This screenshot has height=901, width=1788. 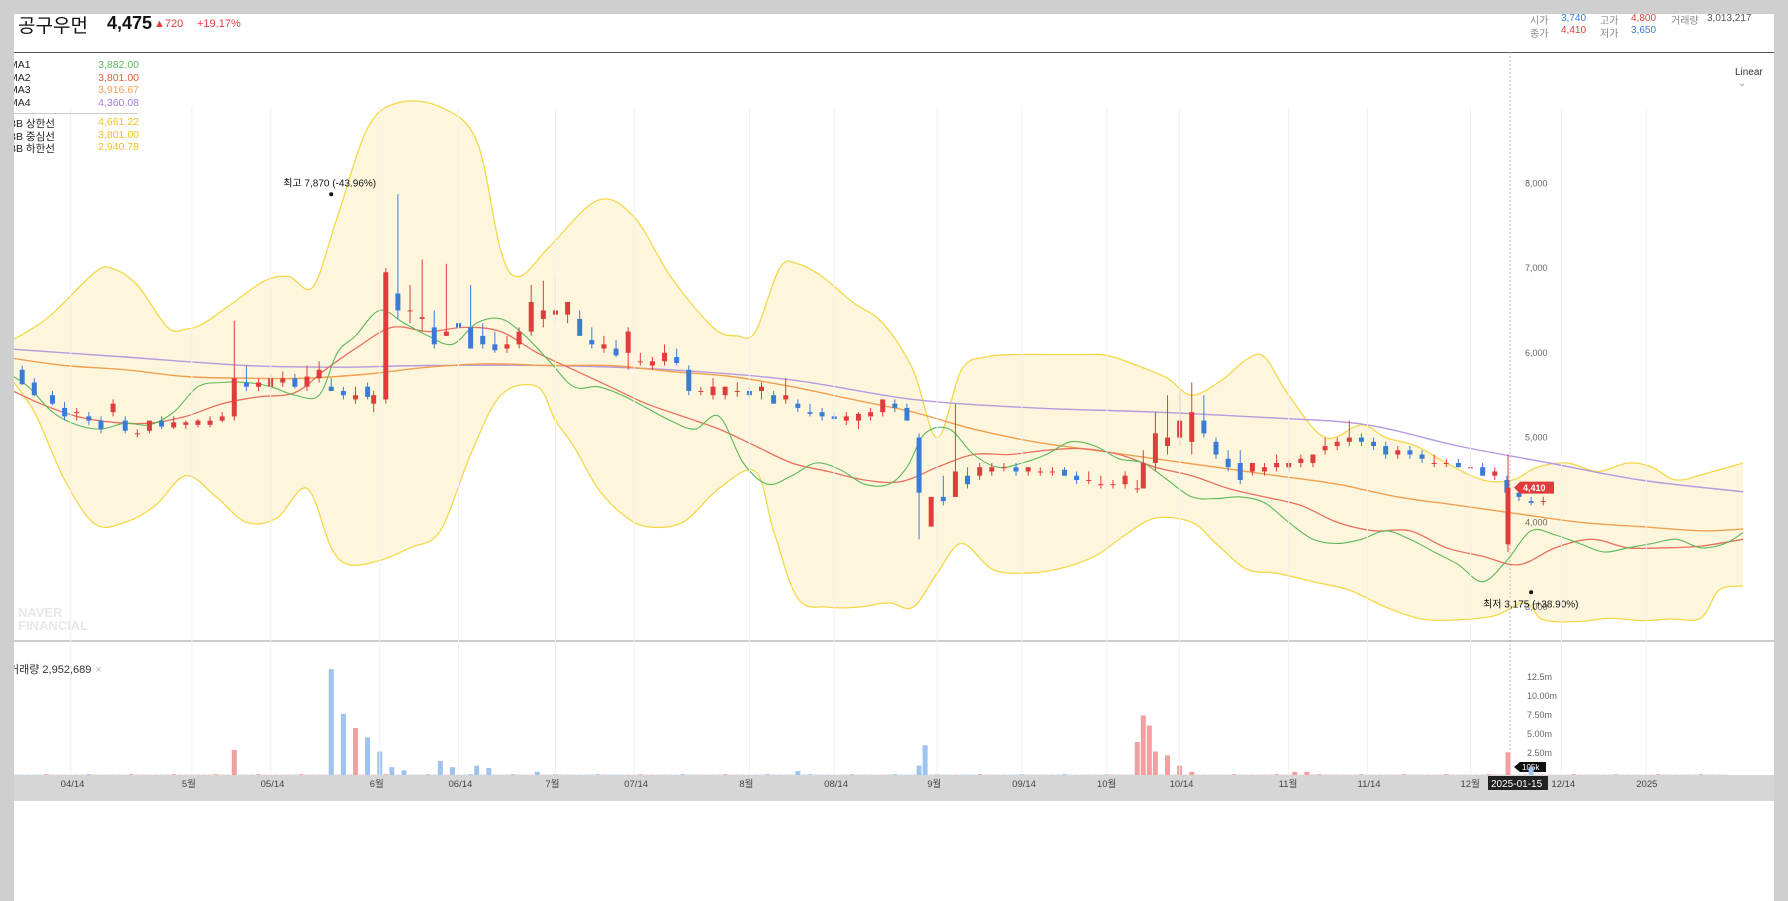 I want to click on legend-separator, so click(x=75, y=113).